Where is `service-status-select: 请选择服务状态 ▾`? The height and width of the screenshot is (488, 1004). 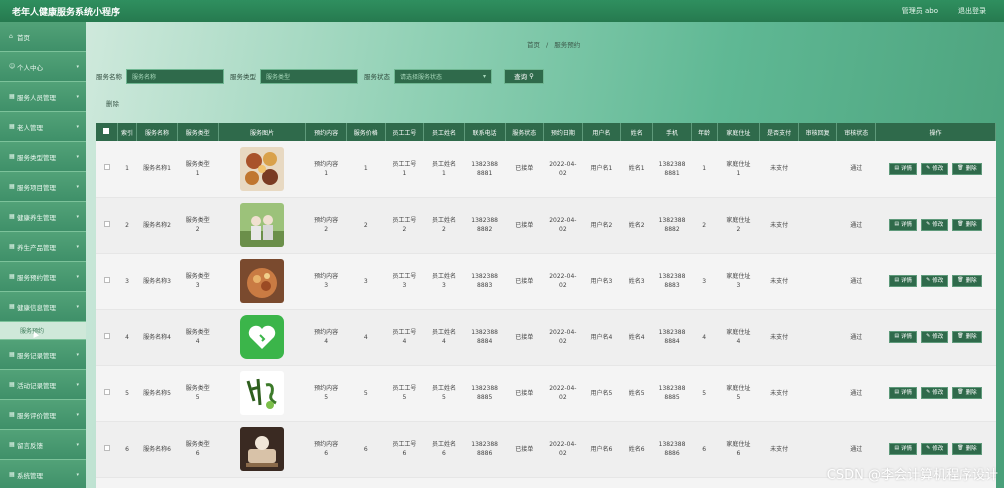 service-status-select: 请选择服务状态 ▾ is located at coordinates (443, 76).